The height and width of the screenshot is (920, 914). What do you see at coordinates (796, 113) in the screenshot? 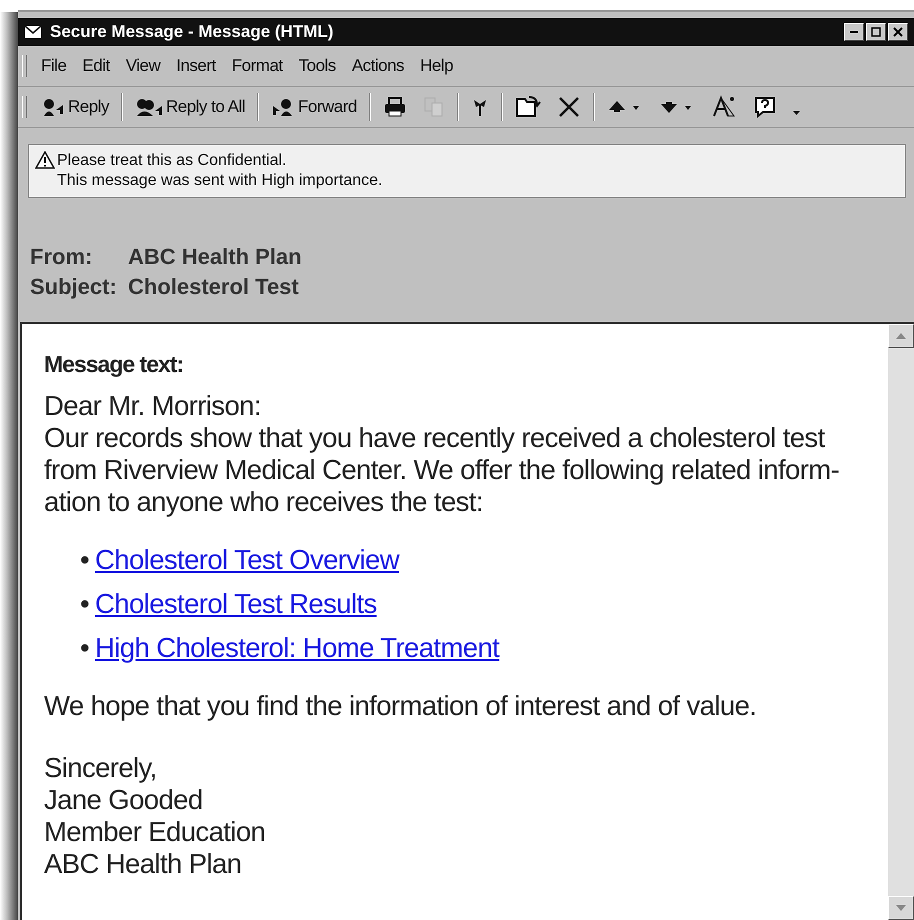
I see `caret-icon` at bounding box center [796, 113].